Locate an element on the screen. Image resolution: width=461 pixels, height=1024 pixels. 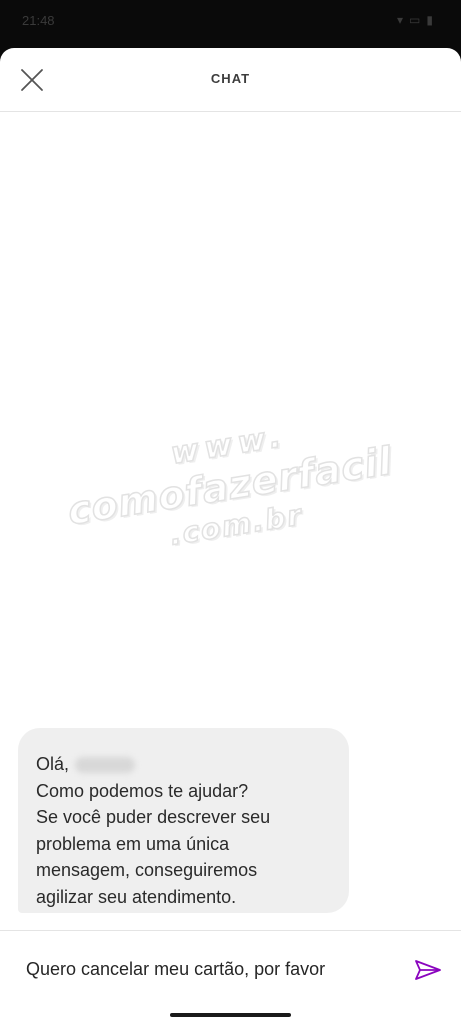
send-button is located at coordinates (428, 970).